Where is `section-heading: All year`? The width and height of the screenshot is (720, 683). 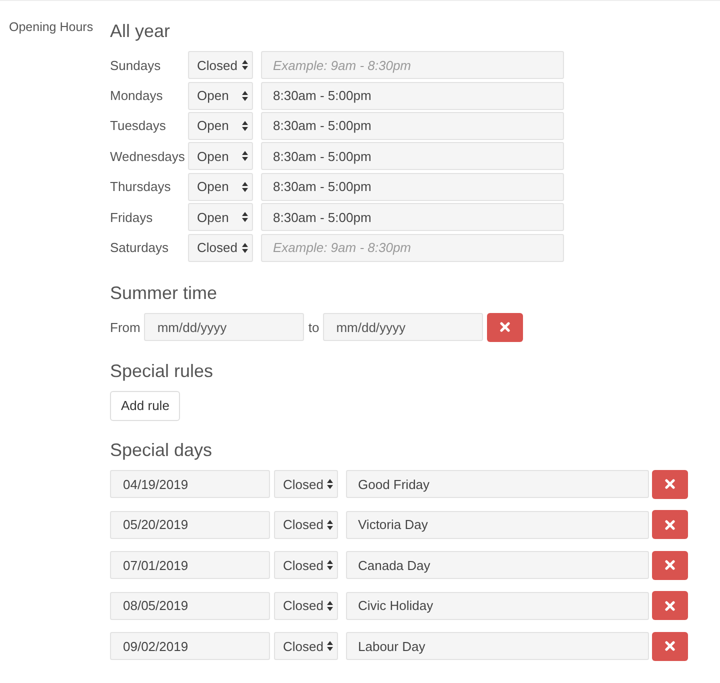
section-heading: All year is located at coordinates (141, 31).